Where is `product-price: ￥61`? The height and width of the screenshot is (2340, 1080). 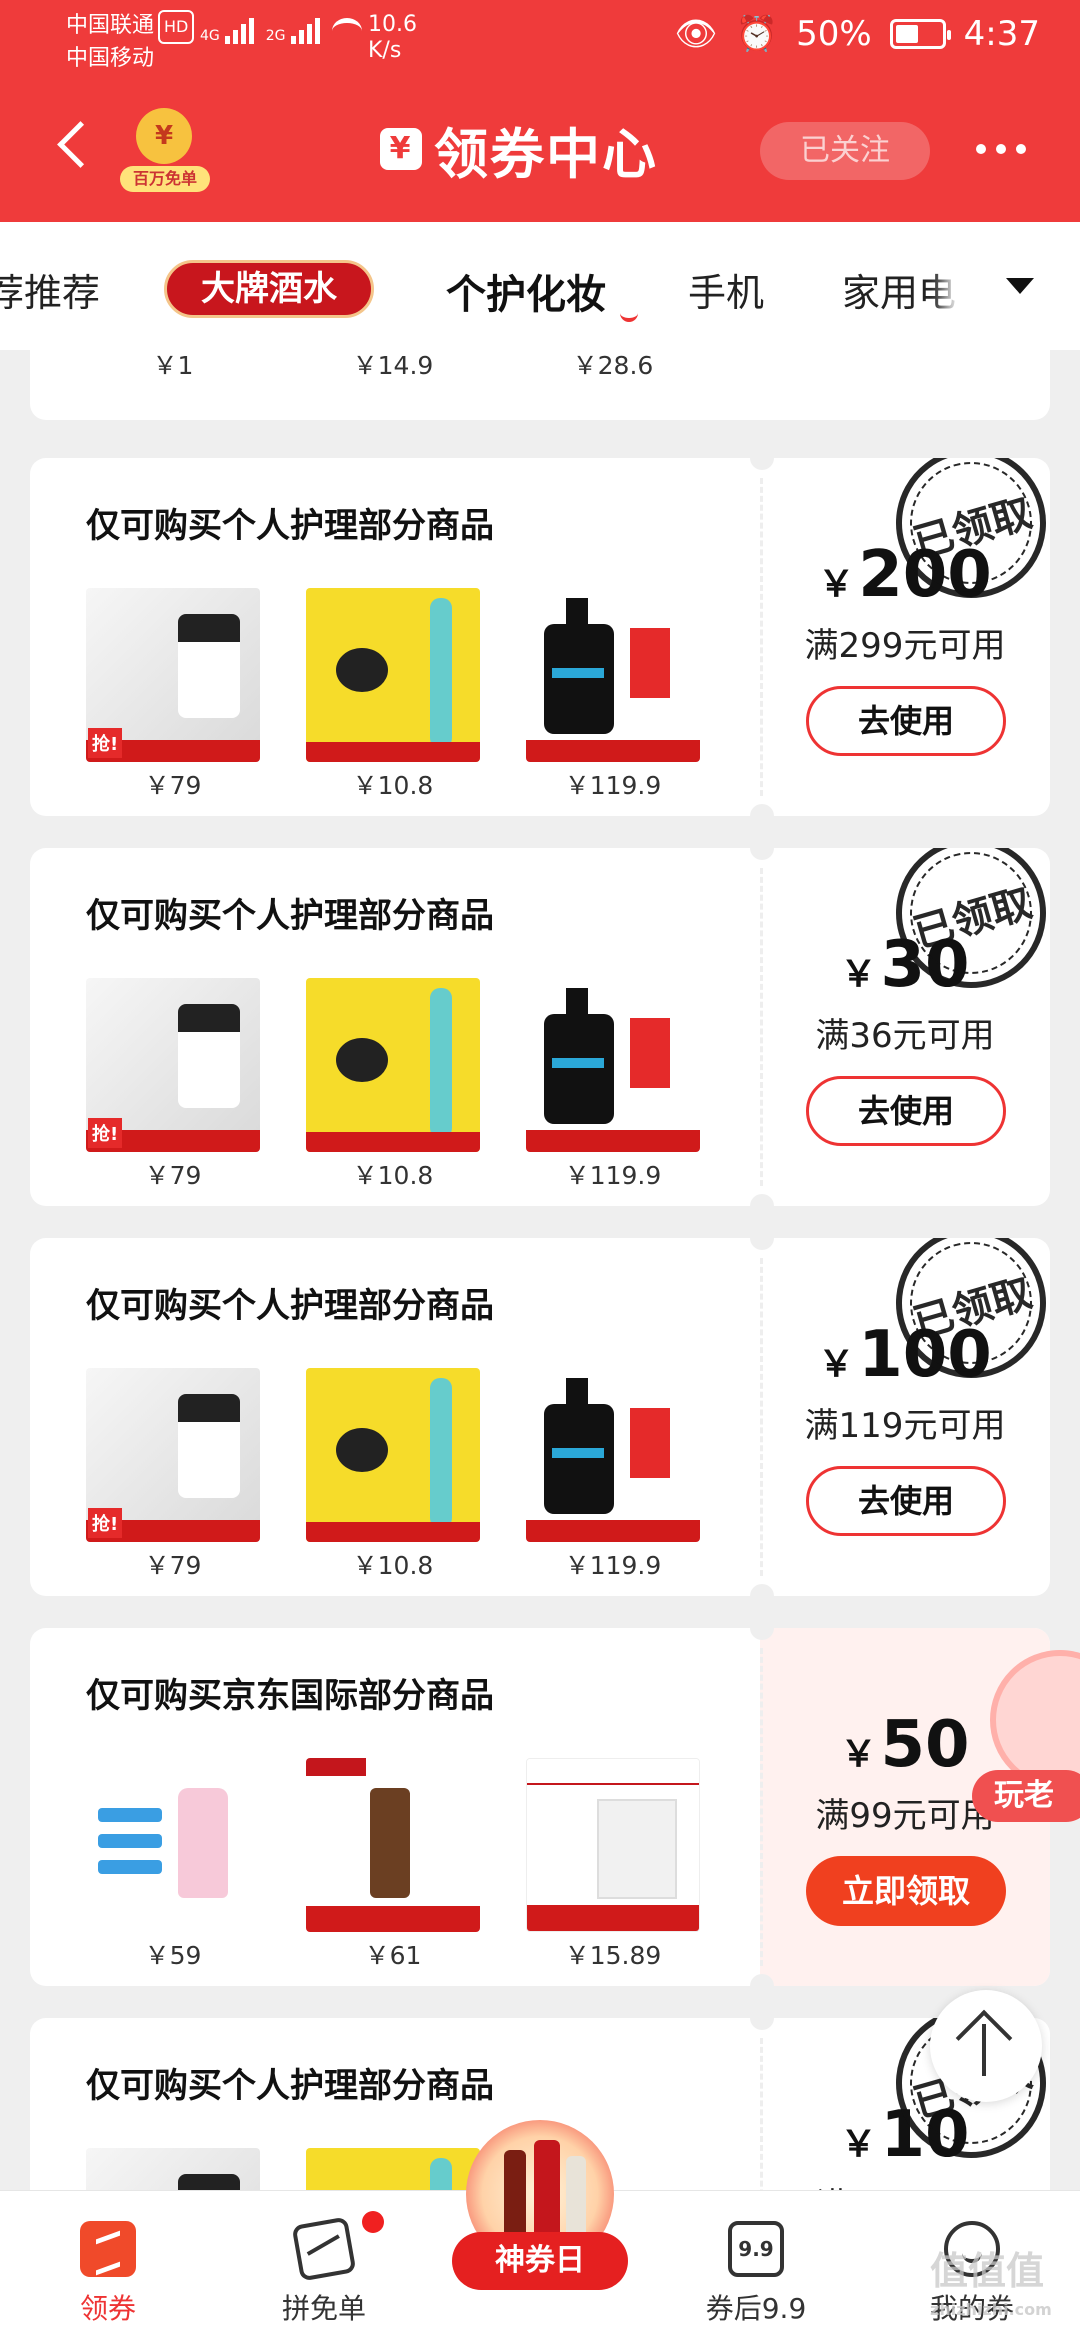
product-price: ￥61 is located at coordinates (393, 1955).